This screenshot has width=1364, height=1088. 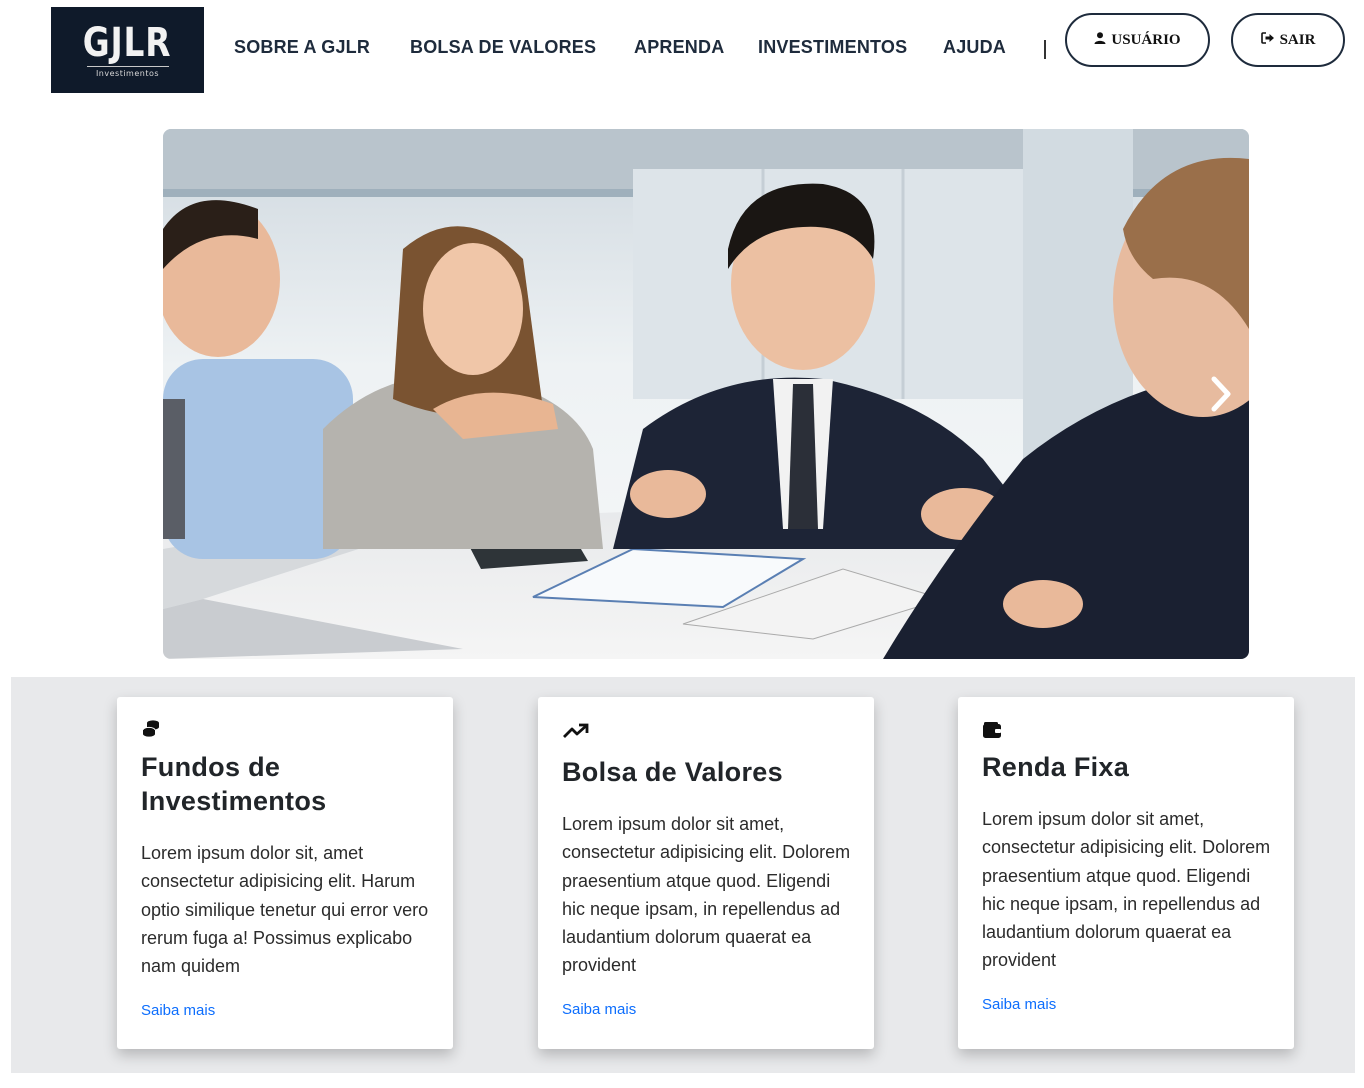 I want to click on user-button: USUÁRIO, so click(x=1137, y=40).